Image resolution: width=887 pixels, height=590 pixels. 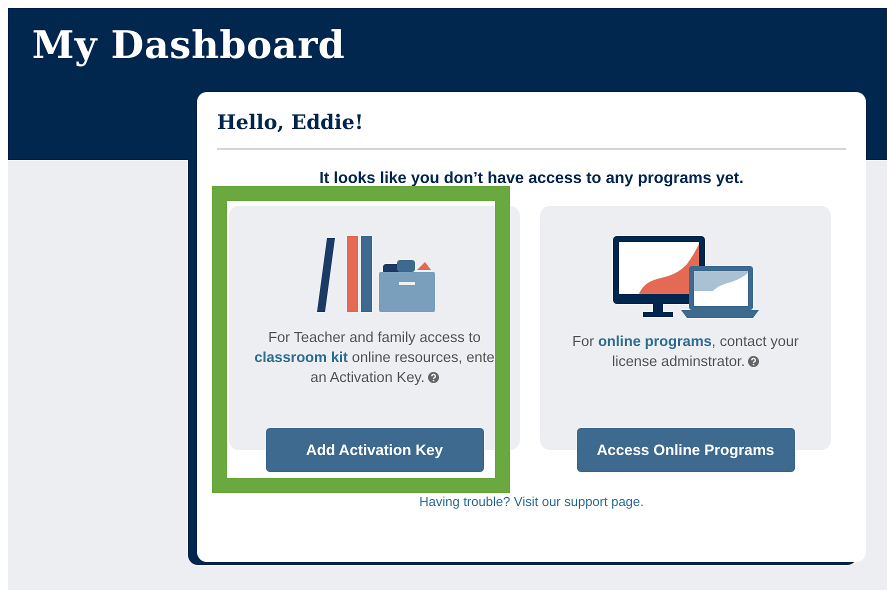 What do you see at coordinates (189, 44) in the screenshot?
I see `page-title: My Dashboard` at bounding box center [189, 44].